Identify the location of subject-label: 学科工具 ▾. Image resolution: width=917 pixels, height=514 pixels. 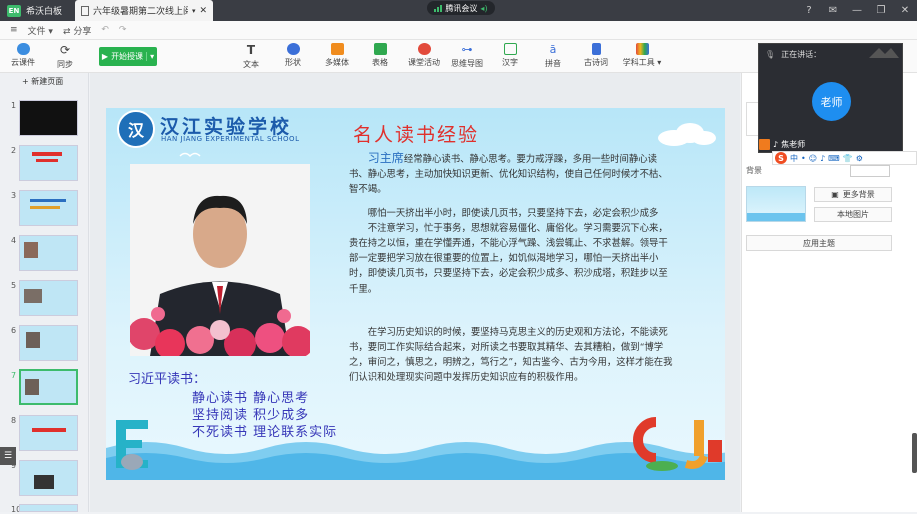
(642, 62).